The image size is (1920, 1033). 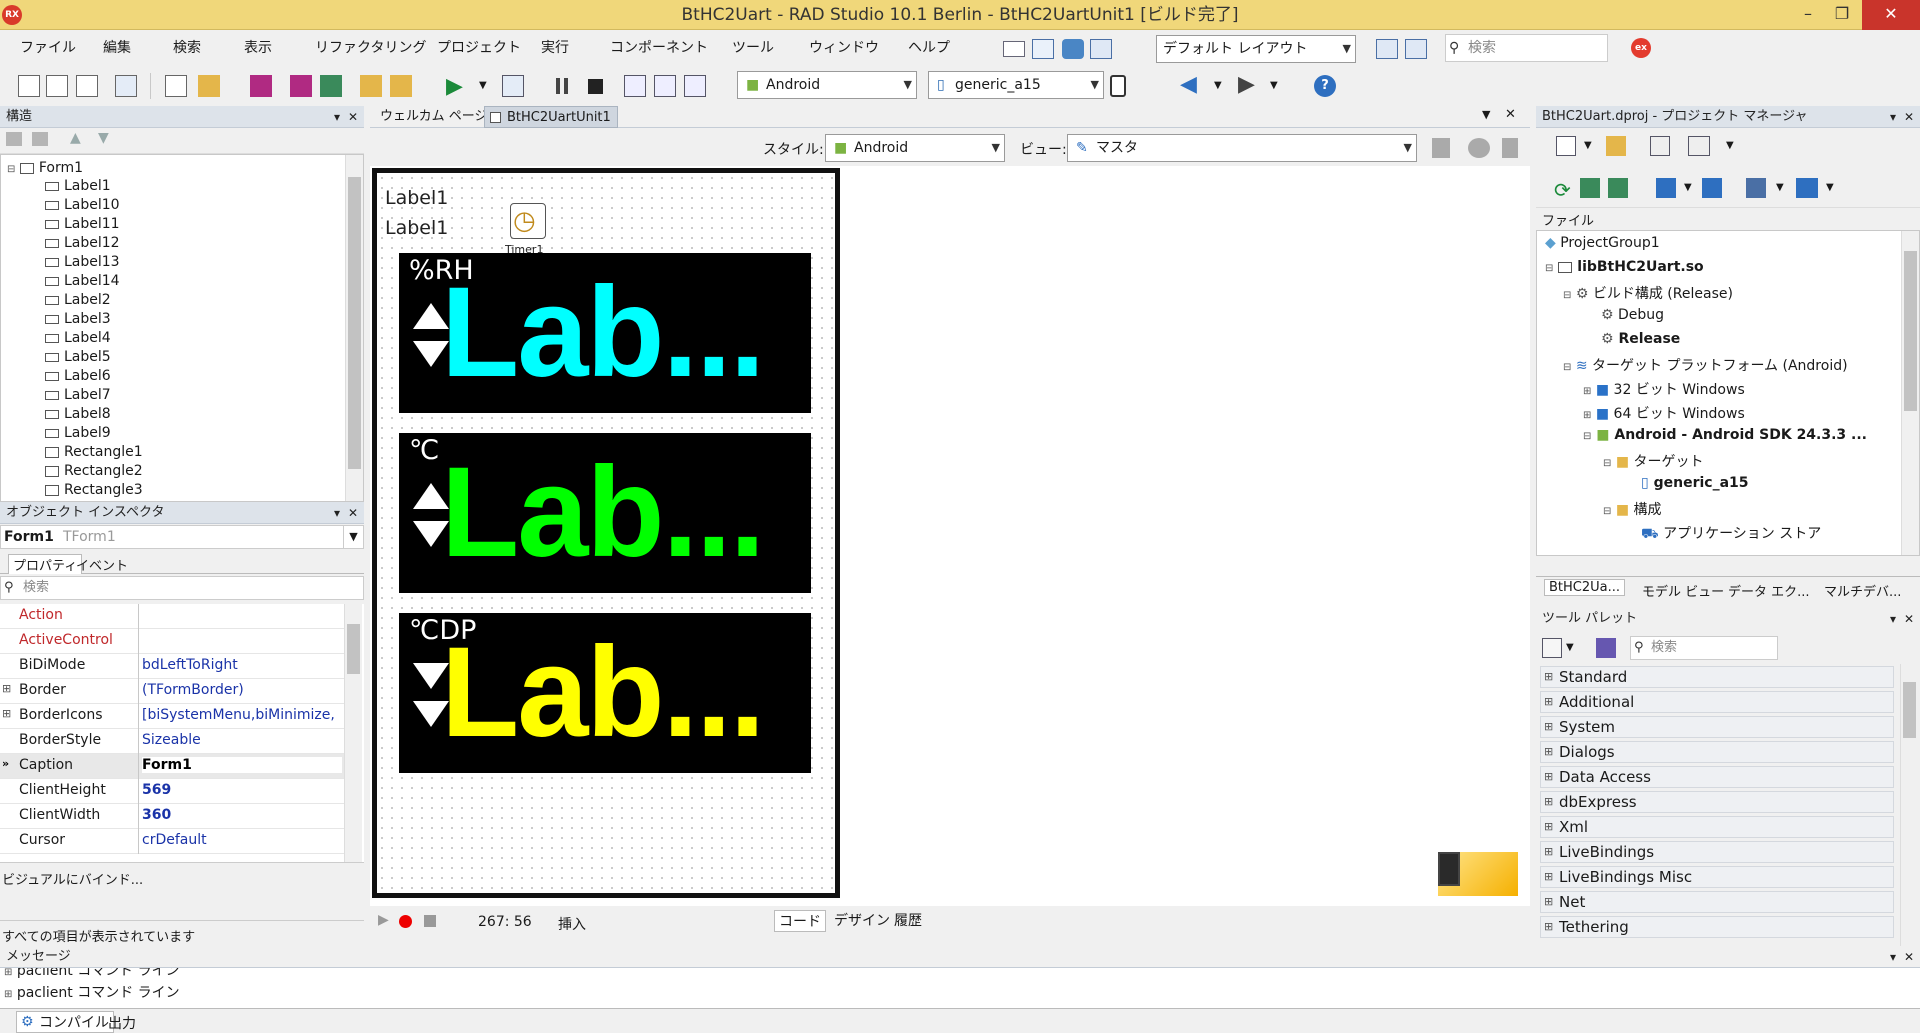 I want to click on view-combo: ✎ マスタ ▼, so click(x=1242, y=148).